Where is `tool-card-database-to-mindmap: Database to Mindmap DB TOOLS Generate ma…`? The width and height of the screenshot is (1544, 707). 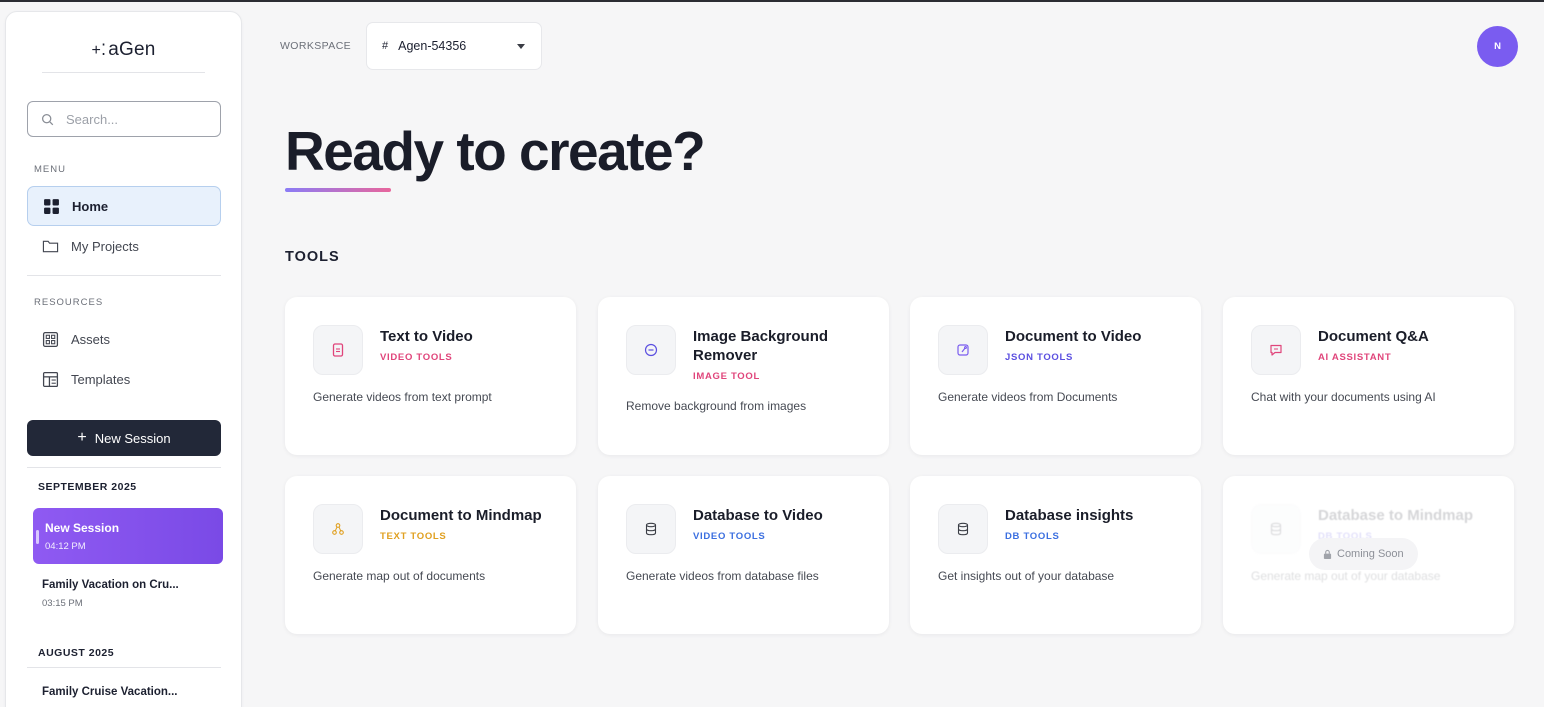 tool-card-database-to-mindmap: Database to Mindmap DB TOOLS Generate ma… is located at coordinates (1368, 555).